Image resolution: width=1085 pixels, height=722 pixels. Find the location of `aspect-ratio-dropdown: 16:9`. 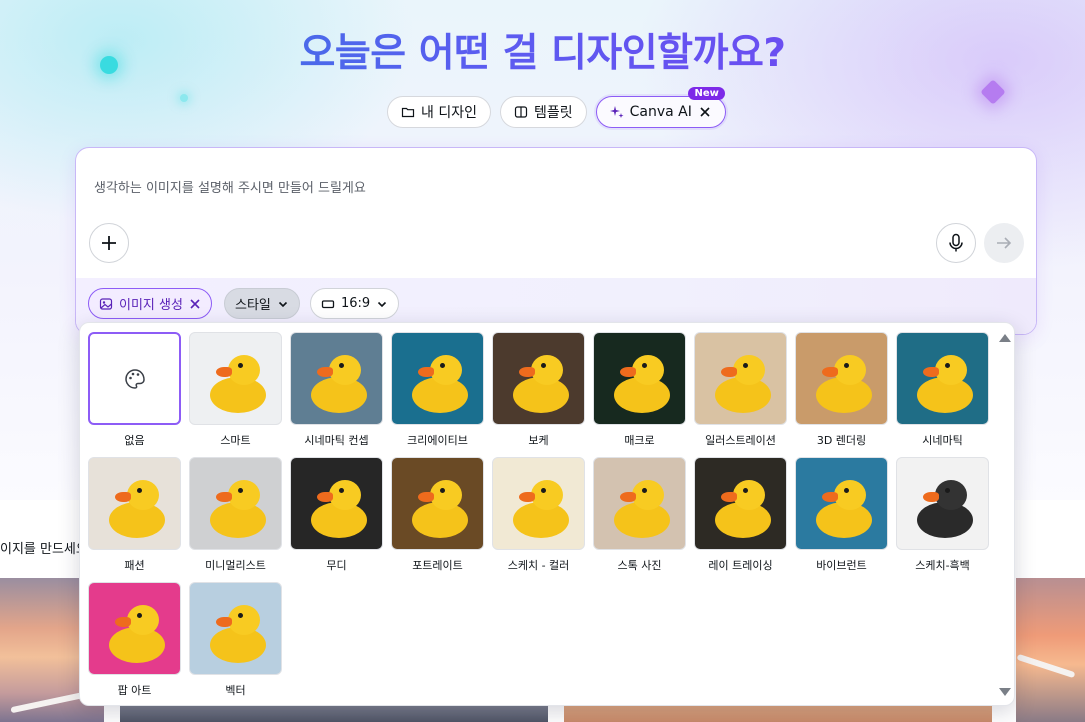

aspect-ratio-dropdown: 16:9 is located at coordinates (355, 303).